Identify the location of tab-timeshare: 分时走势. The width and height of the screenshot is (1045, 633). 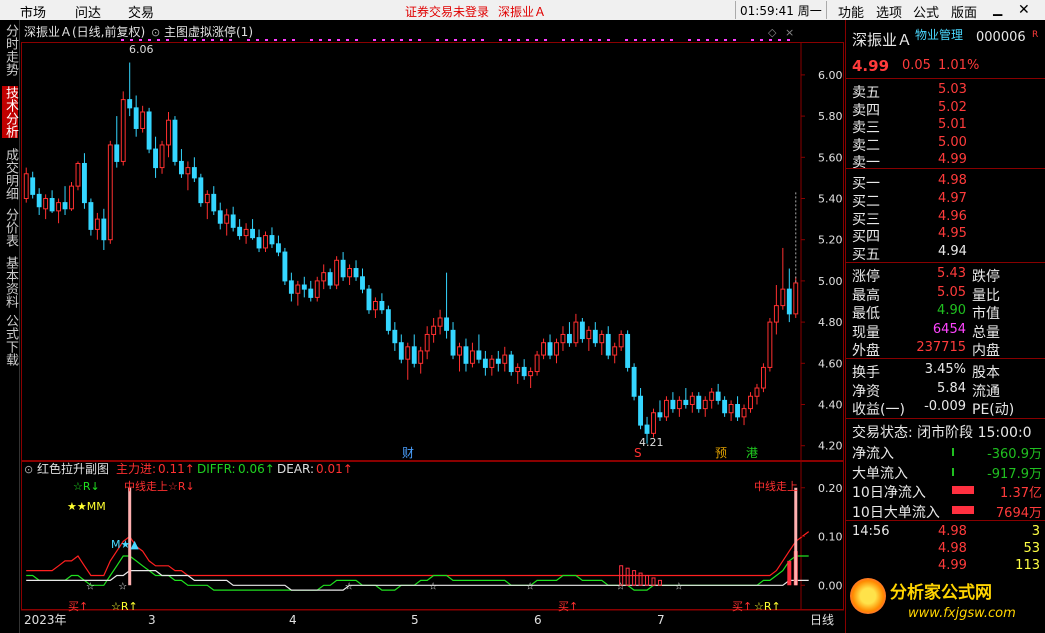
(10, 50).